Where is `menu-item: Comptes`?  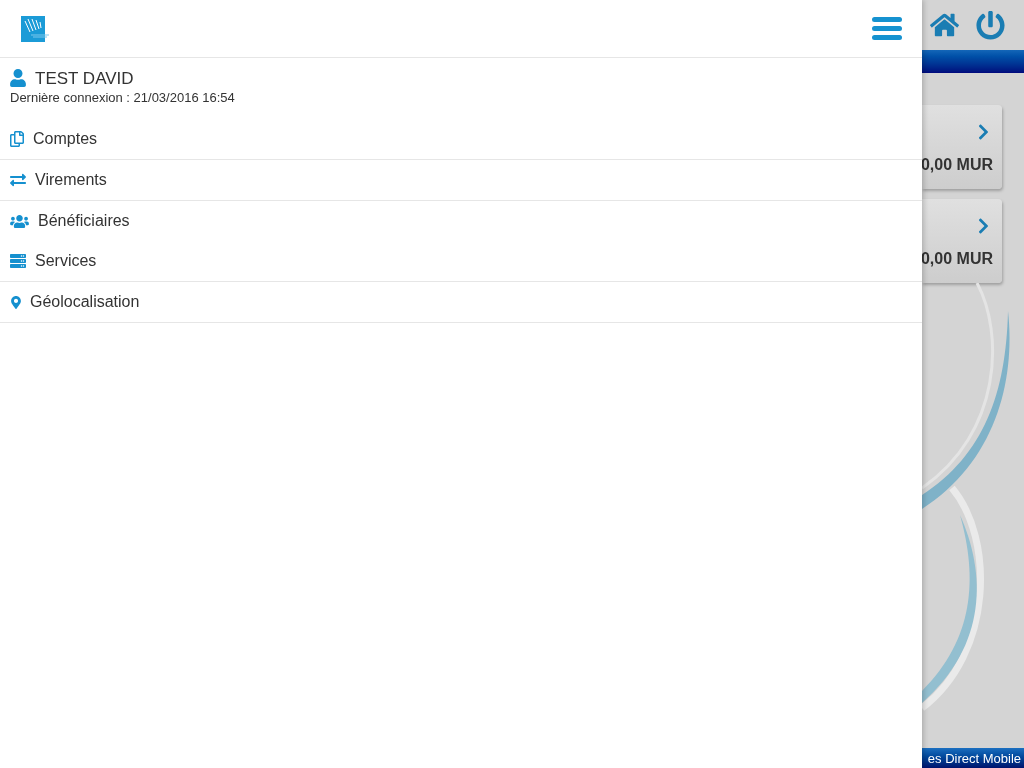
menu-item: Comptes is located at coordinates (461, 139).